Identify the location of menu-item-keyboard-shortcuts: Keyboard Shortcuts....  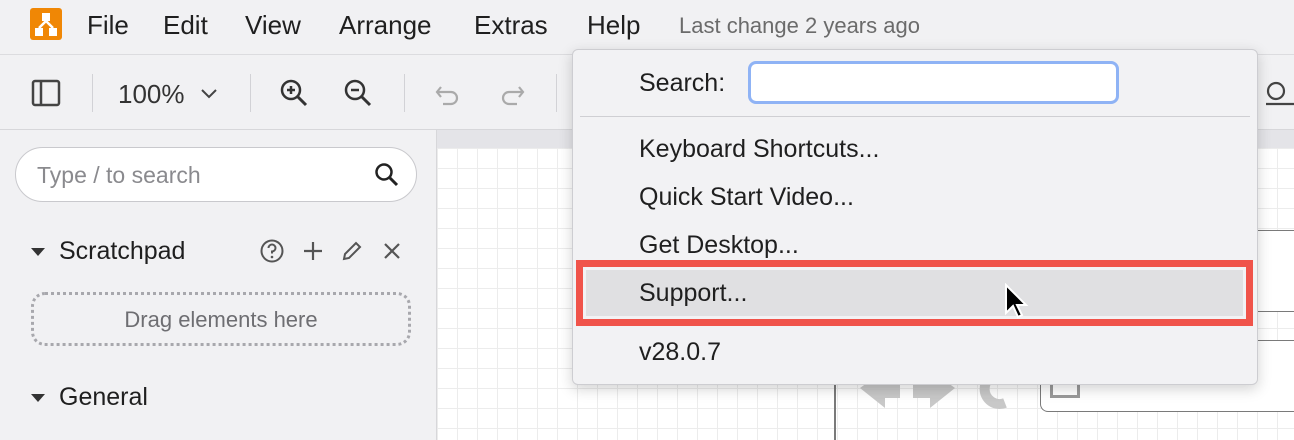
(759, 149).